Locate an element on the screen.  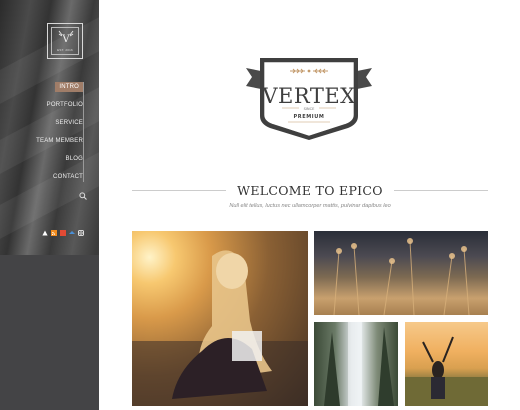
sidebar-lower-panel is located at coordinates (49, 332).